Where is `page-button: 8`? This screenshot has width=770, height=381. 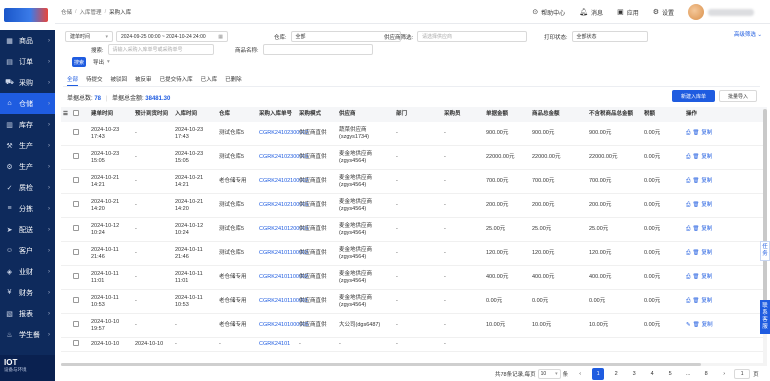 page-button: 8 is located at coordinates (706, 374).